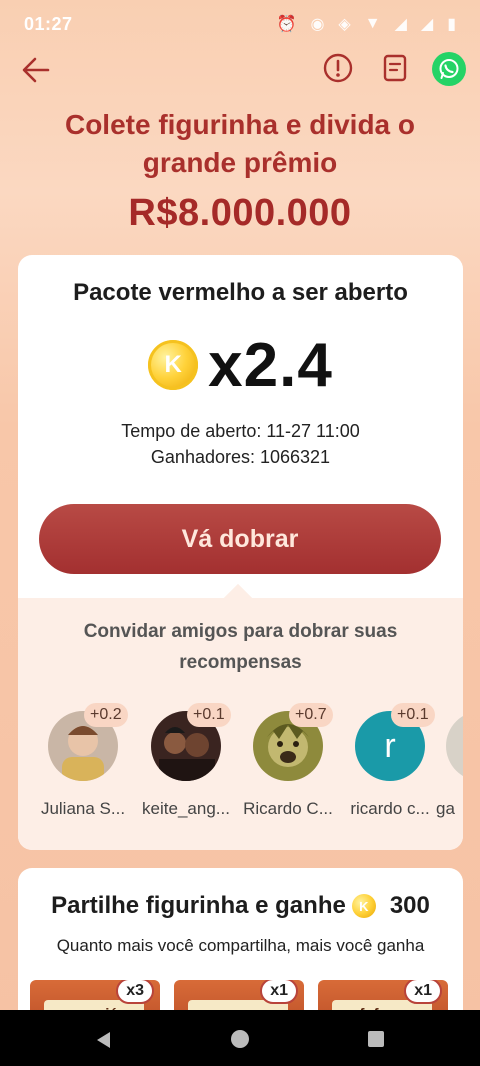  What do you see at coordinates (317, 24) in the screenshot?
I see `location-icon: ◉` at bounding box center [317, 24].